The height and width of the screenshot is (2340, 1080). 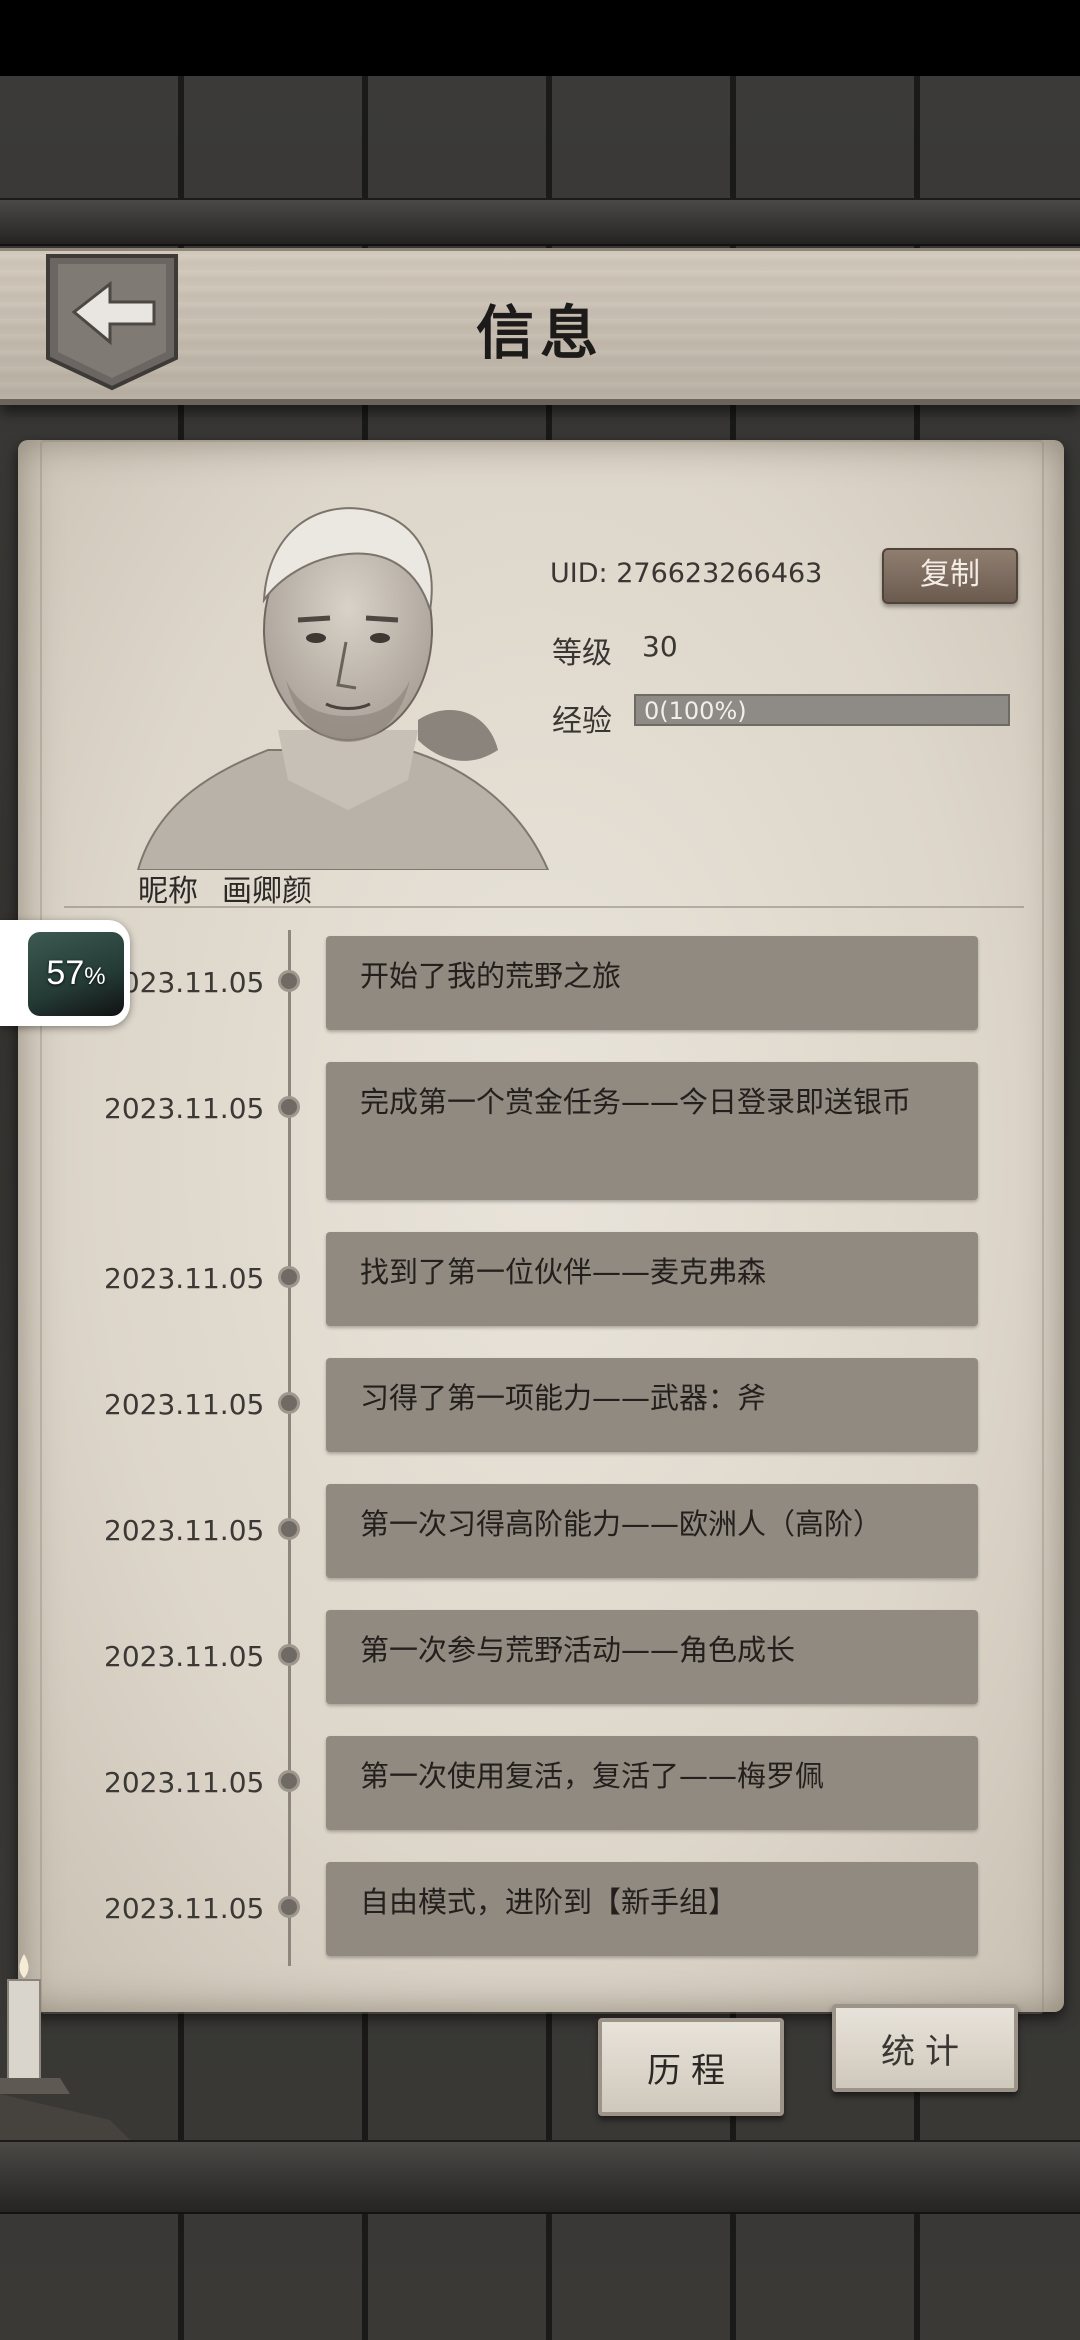 I want to click on exp-label: 经验, so click(x=582, y=721).